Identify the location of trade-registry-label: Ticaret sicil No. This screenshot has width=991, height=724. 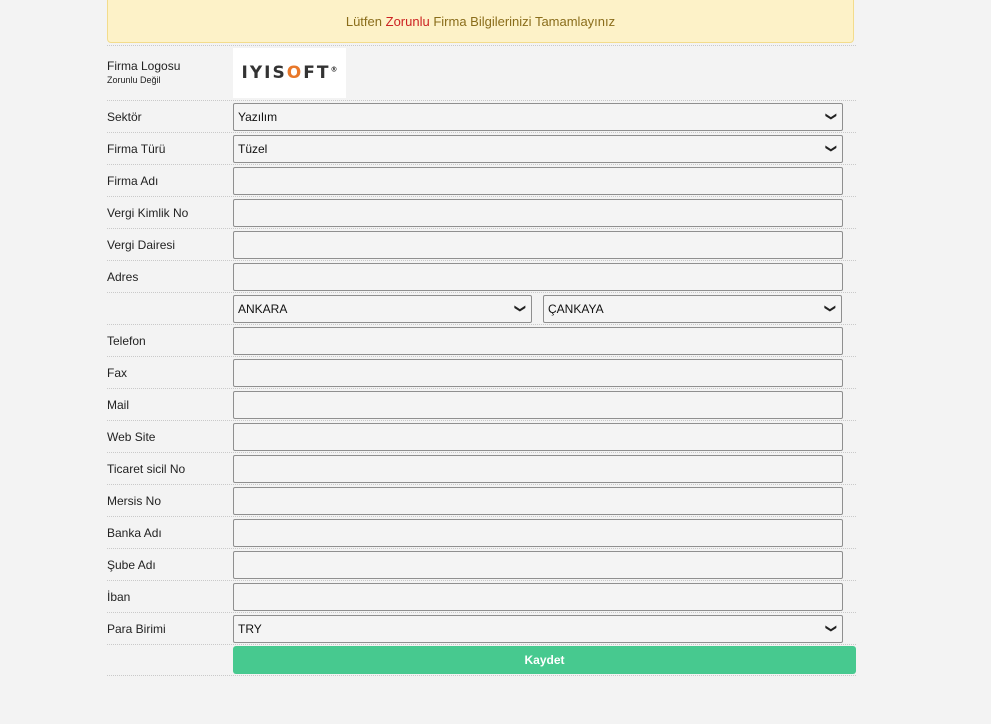
(146, 468).